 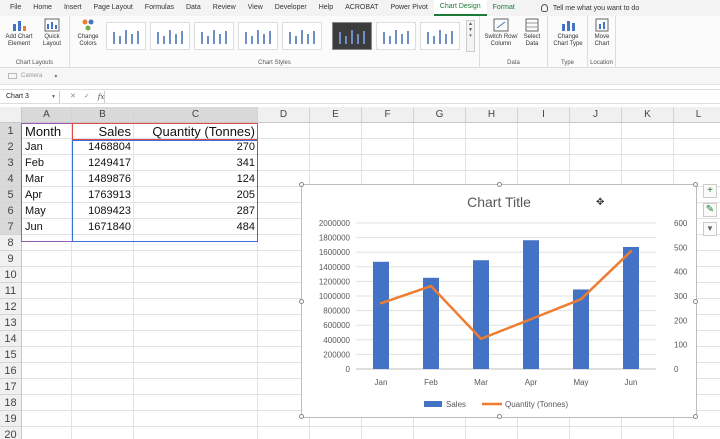 I want to click on row-header-6: 6, so click(x=11, y=211).